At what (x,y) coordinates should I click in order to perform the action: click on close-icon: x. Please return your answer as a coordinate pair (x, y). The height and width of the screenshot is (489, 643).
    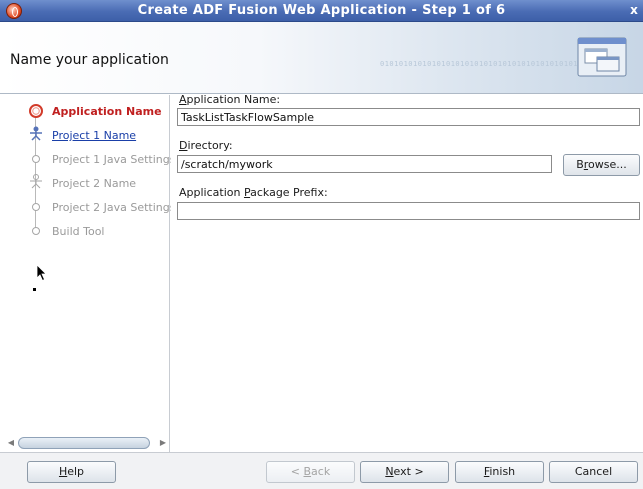
    Looking at the image, I should click on (634, 10).